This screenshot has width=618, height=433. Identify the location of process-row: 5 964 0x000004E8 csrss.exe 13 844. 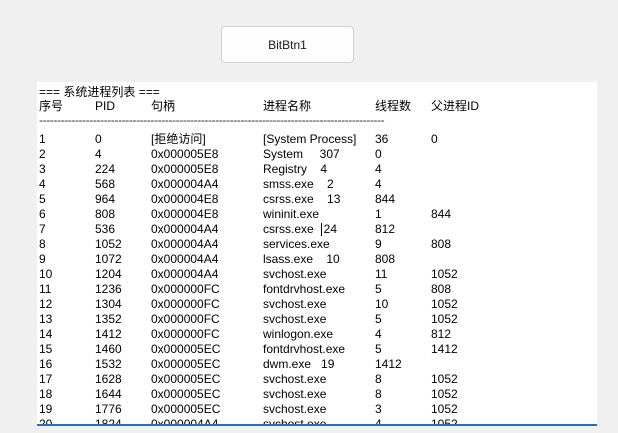
(318, 199).